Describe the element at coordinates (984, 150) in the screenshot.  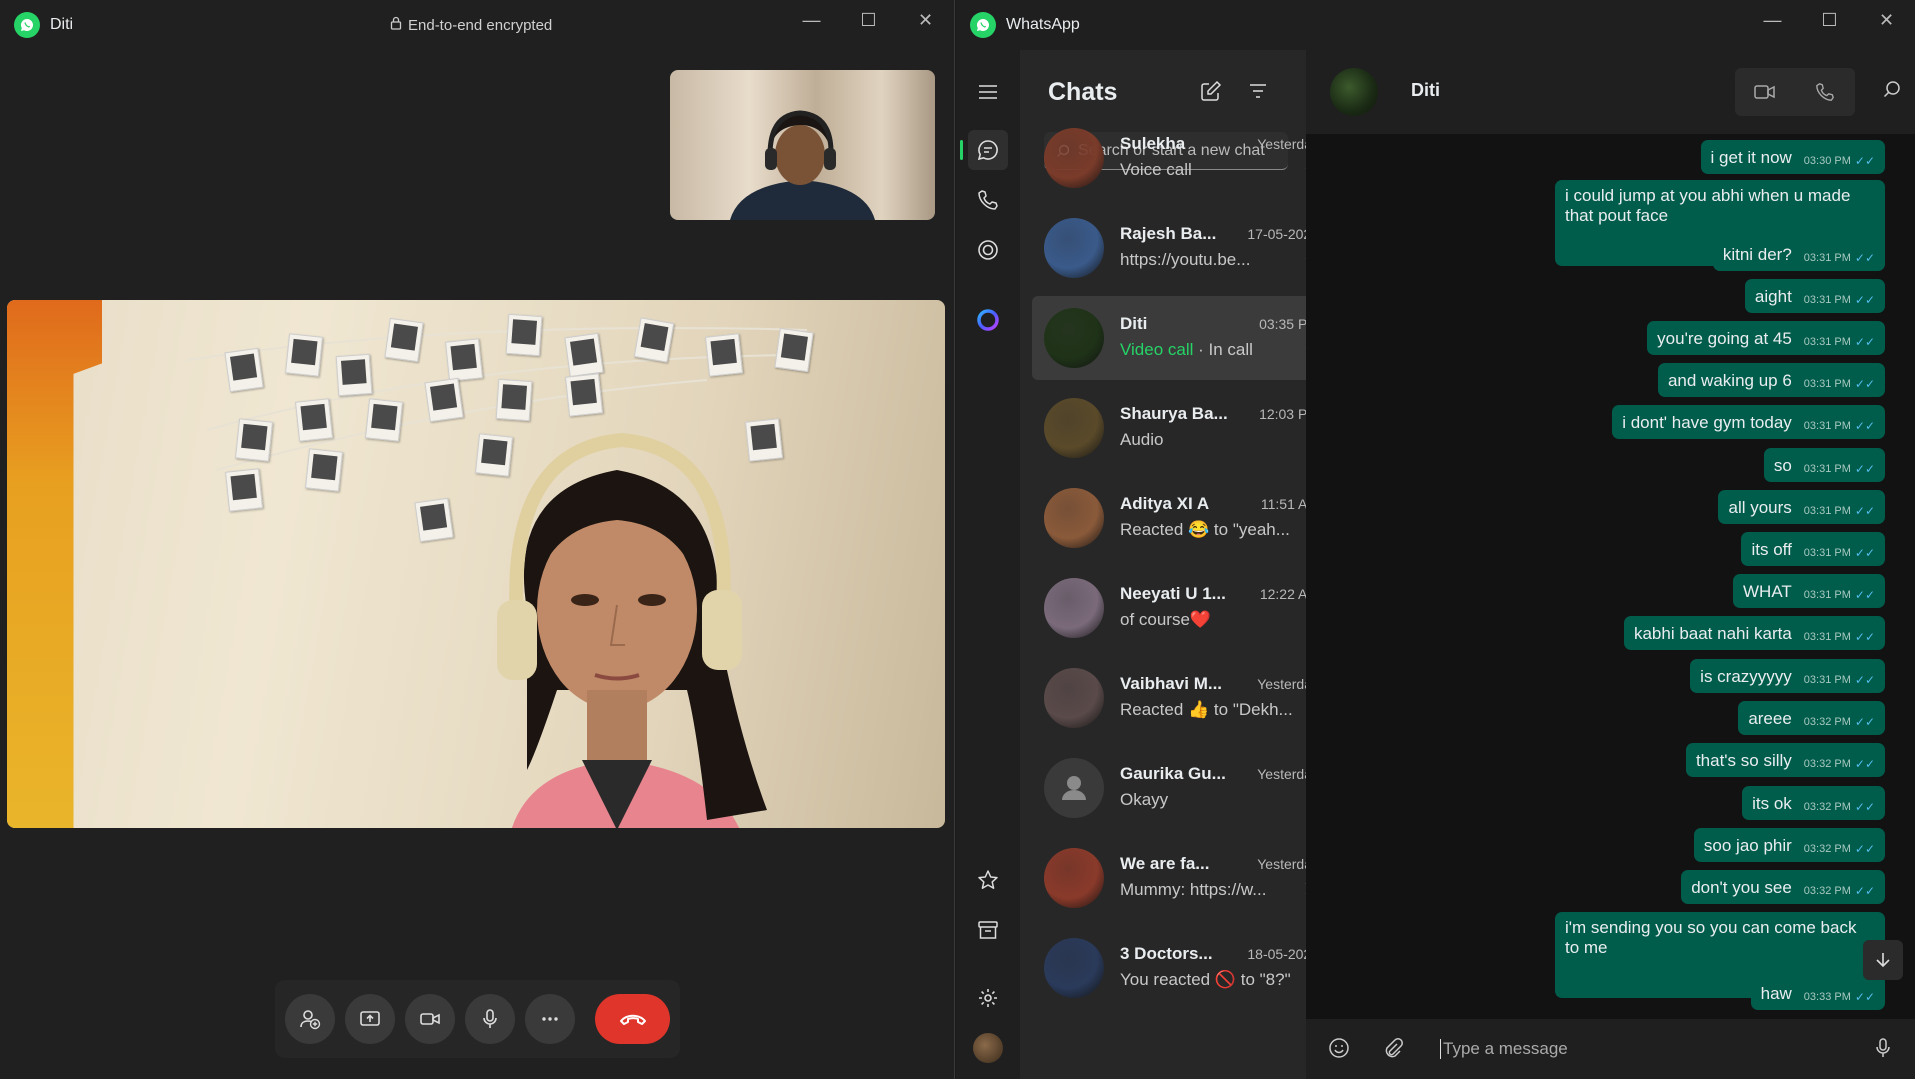
I see `nav-chats` at that location.